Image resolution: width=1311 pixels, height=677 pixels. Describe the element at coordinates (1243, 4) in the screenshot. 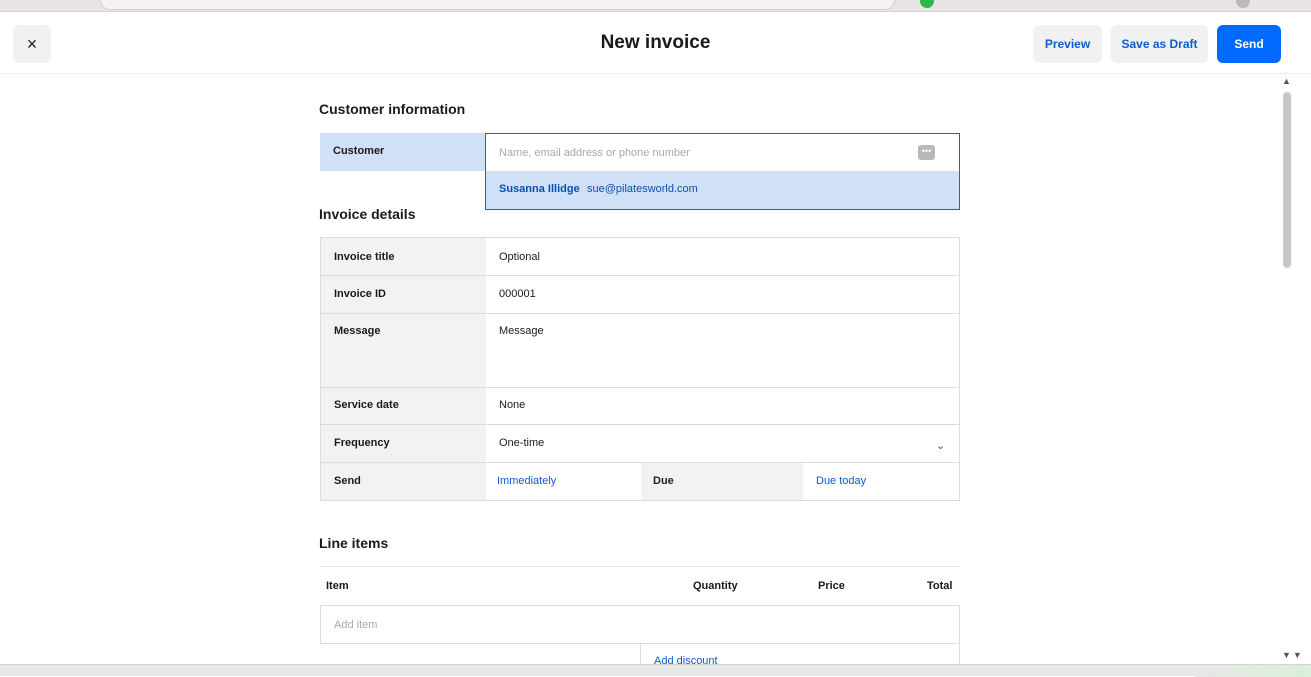

I see `profile-avatar` at that location.